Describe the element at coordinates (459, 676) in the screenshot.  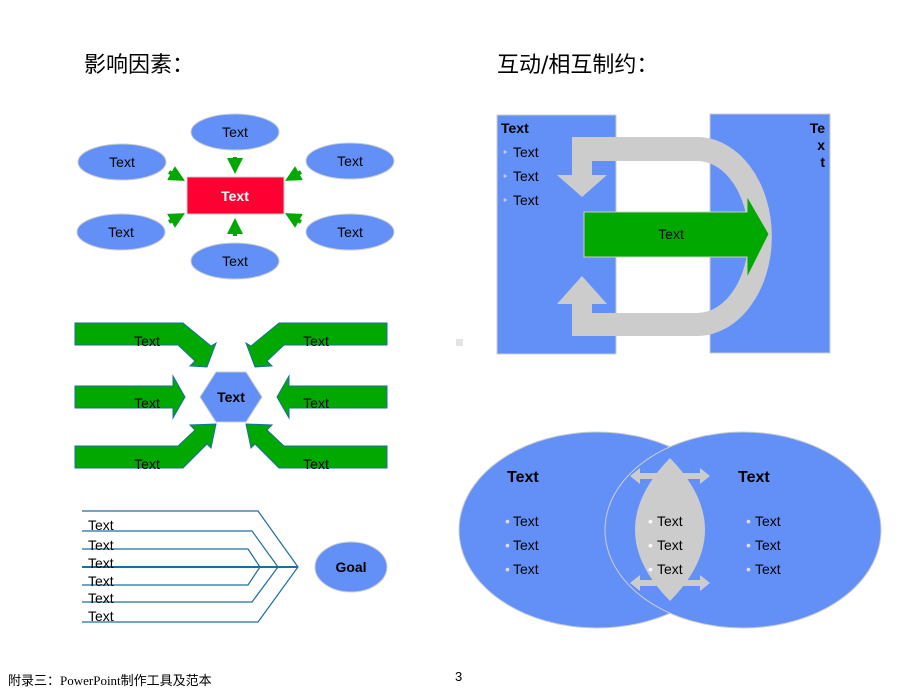
I see `page-number: 3` at that location.